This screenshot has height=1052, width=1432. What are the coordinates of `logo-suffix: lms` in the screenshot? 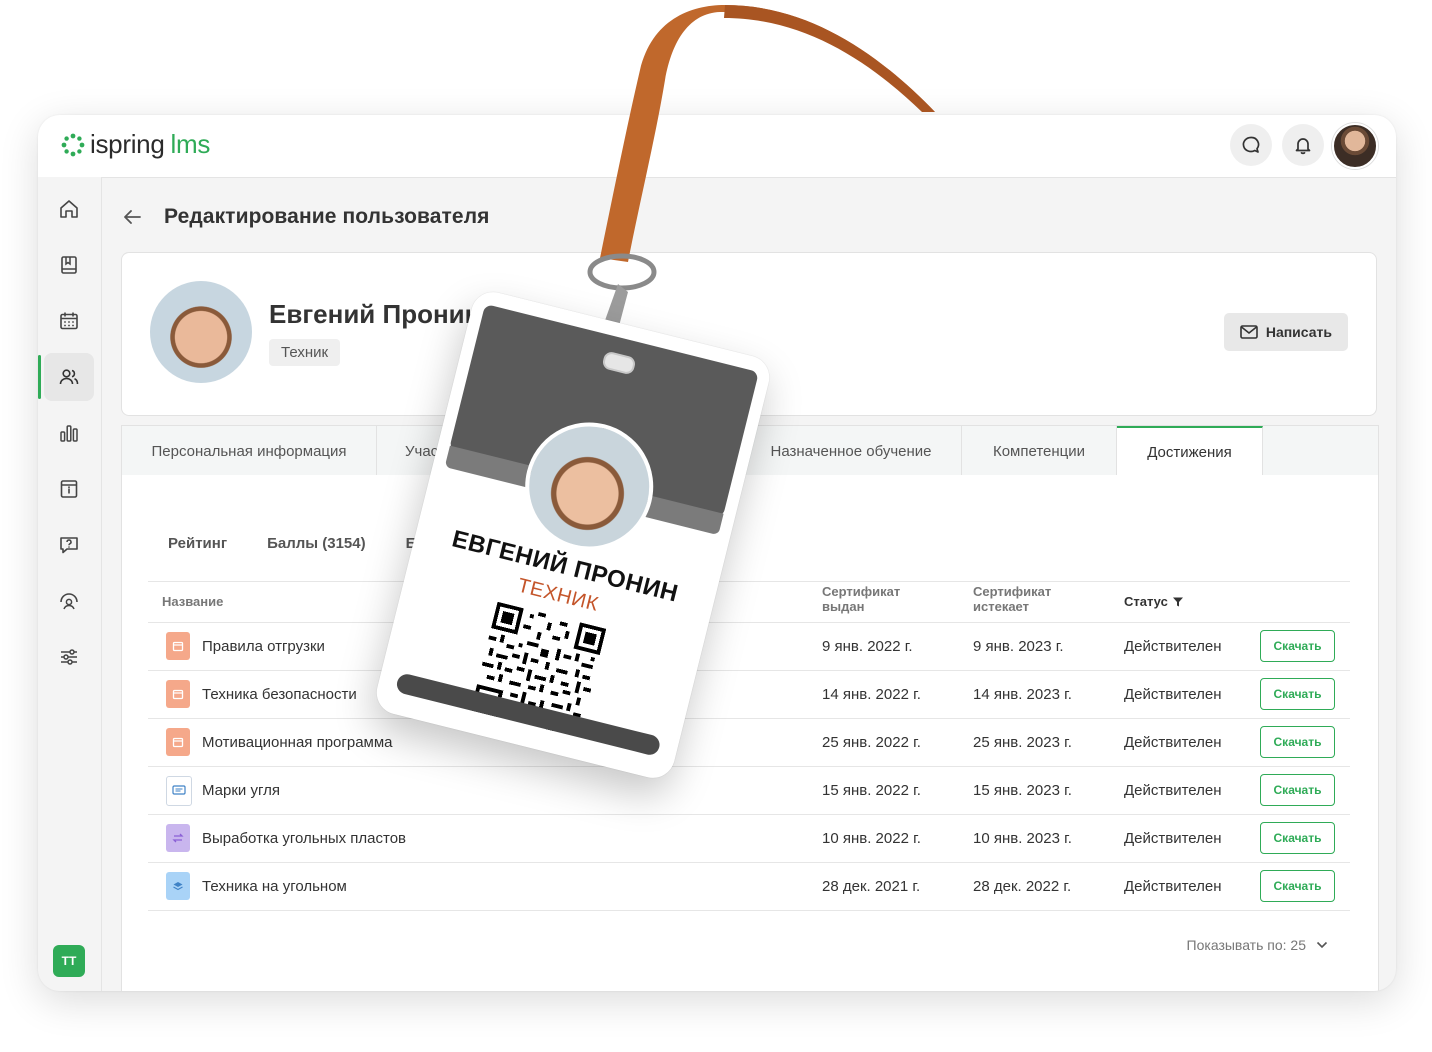 It's located at (190, 144).